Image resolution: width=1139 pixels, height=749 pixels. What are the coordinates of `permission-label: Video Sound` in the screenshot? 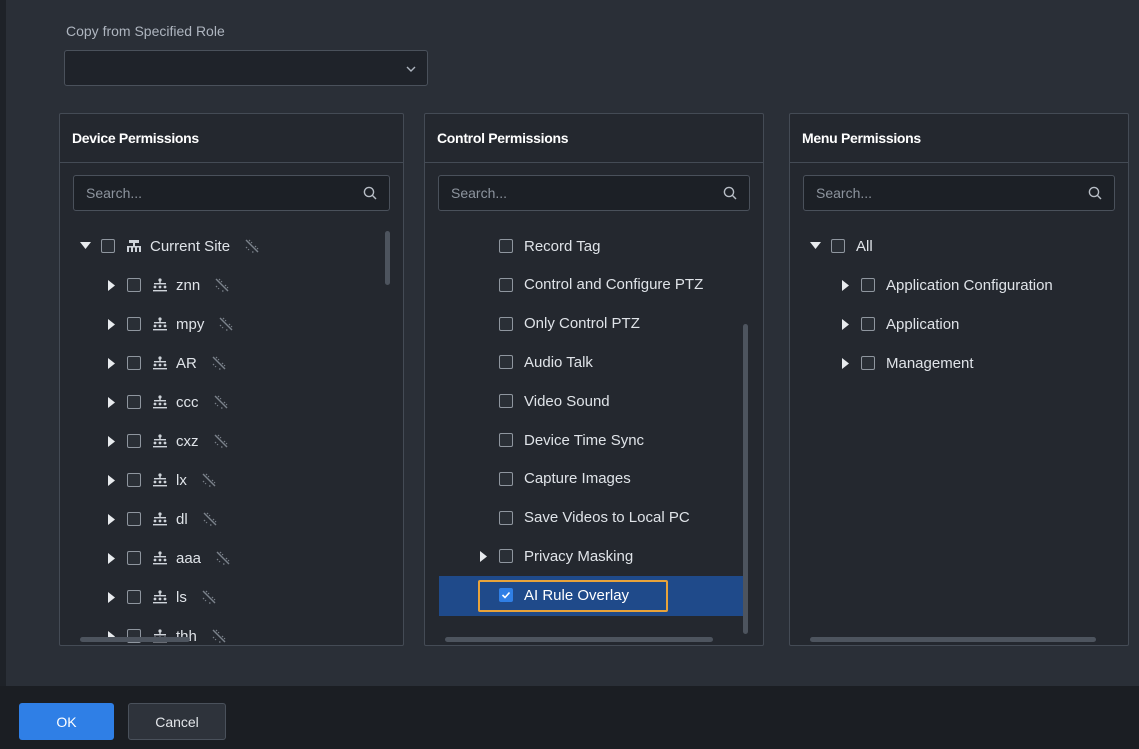 It's located at (567, 401).